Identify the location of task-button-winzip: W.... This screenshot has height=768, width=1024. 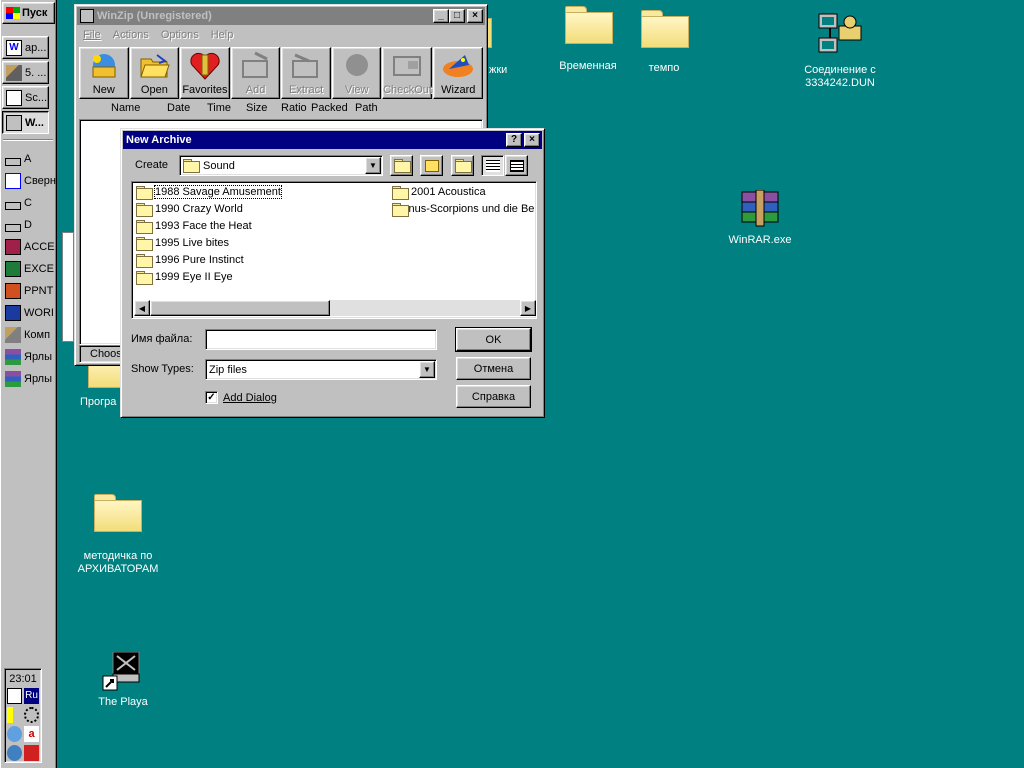
(25, 122).